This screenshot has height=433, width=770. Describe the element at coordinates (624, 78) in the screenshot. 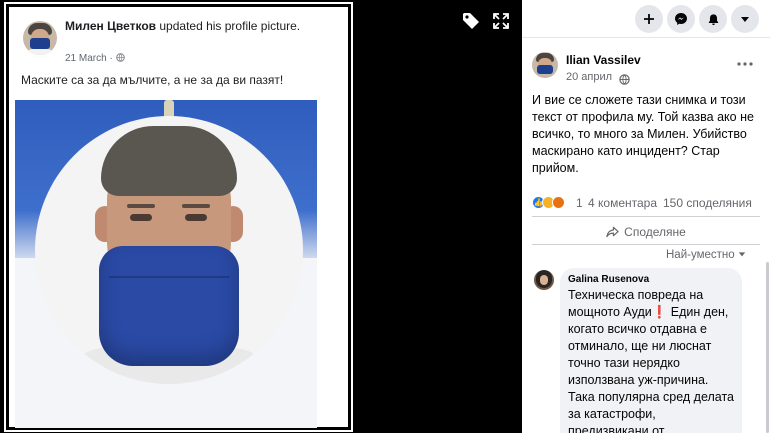

I see `globe-icon` at that location.